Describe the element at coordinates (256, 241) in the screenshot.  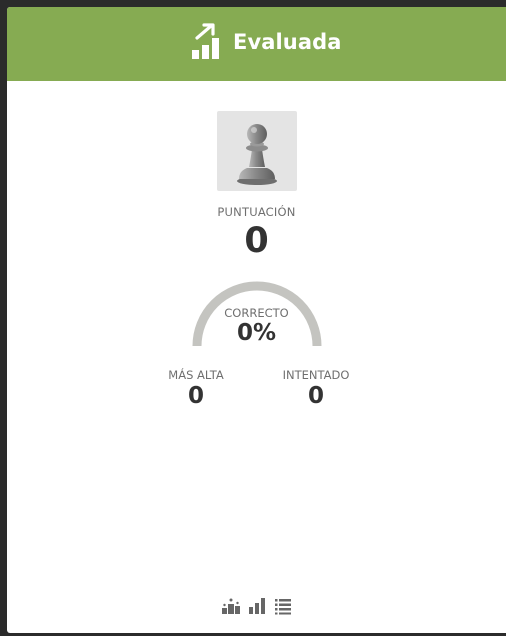
I see `score-value: 0` at that location.